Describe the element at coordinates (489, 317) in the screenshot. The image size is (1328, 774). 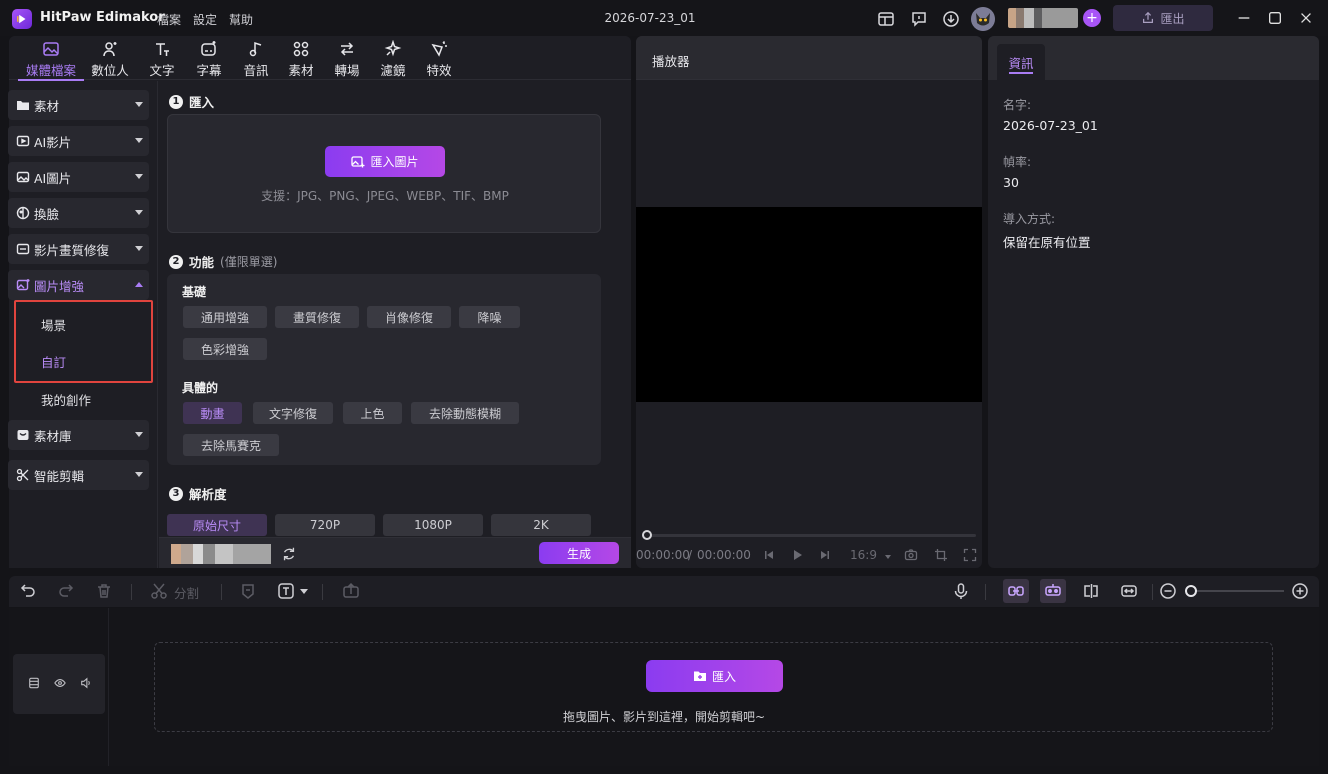
I see `option-denoise: 降噪` at that location.